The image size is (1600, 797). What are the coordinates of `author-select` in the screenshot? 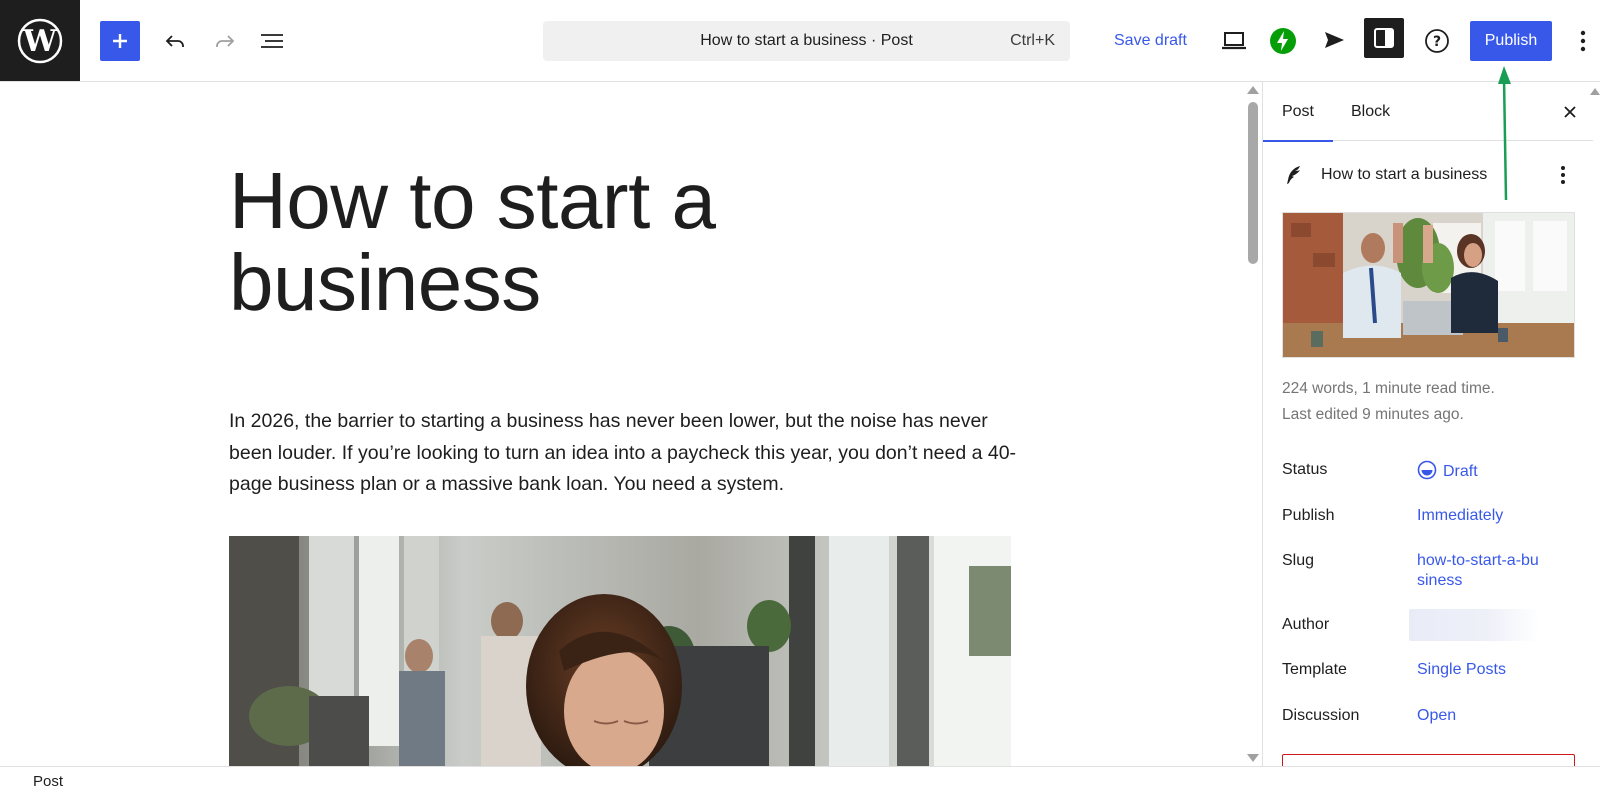 It's located at (1474, 625).